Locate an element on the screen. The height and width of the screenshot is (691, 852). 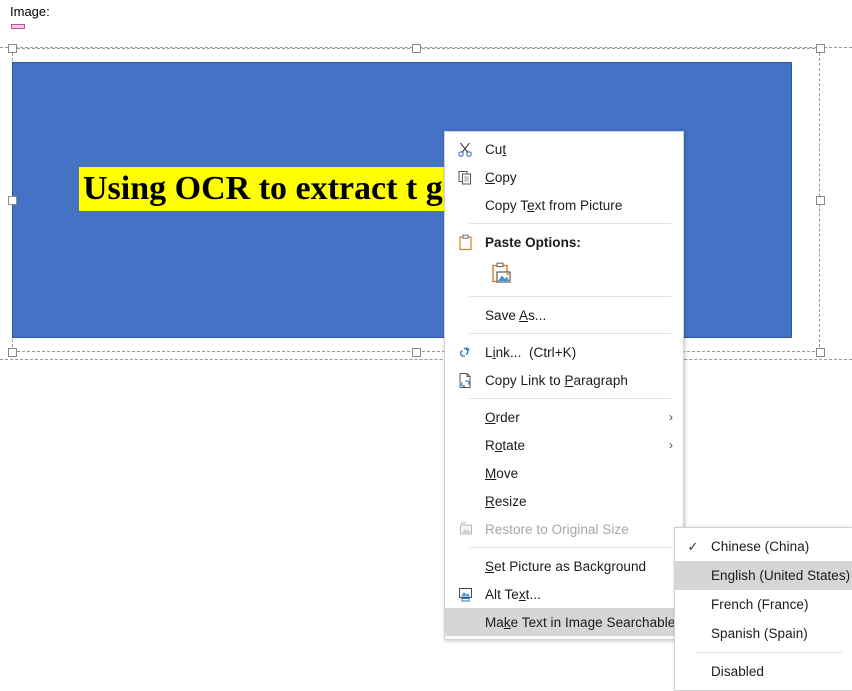
link-icon is located at coordinates (465, 352).